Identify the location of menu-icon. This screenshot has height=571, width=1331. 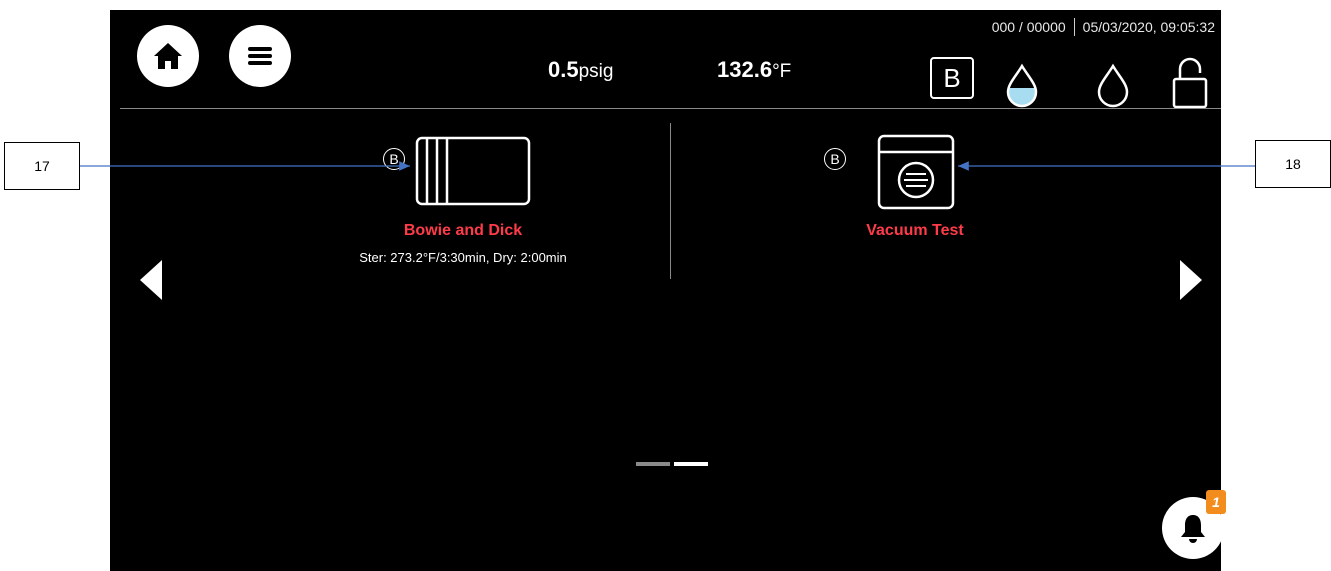
(260, 56).